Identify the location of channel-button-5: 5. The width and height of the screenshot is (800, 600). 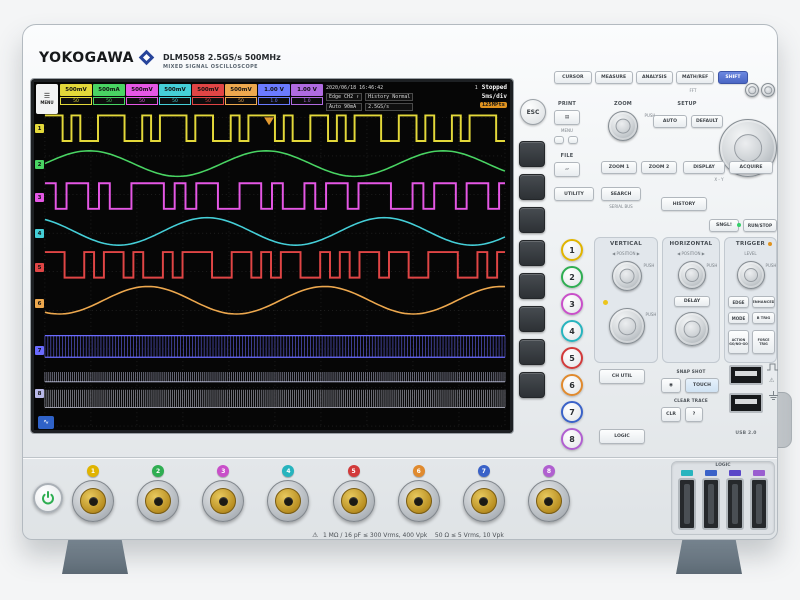
(572, 358).